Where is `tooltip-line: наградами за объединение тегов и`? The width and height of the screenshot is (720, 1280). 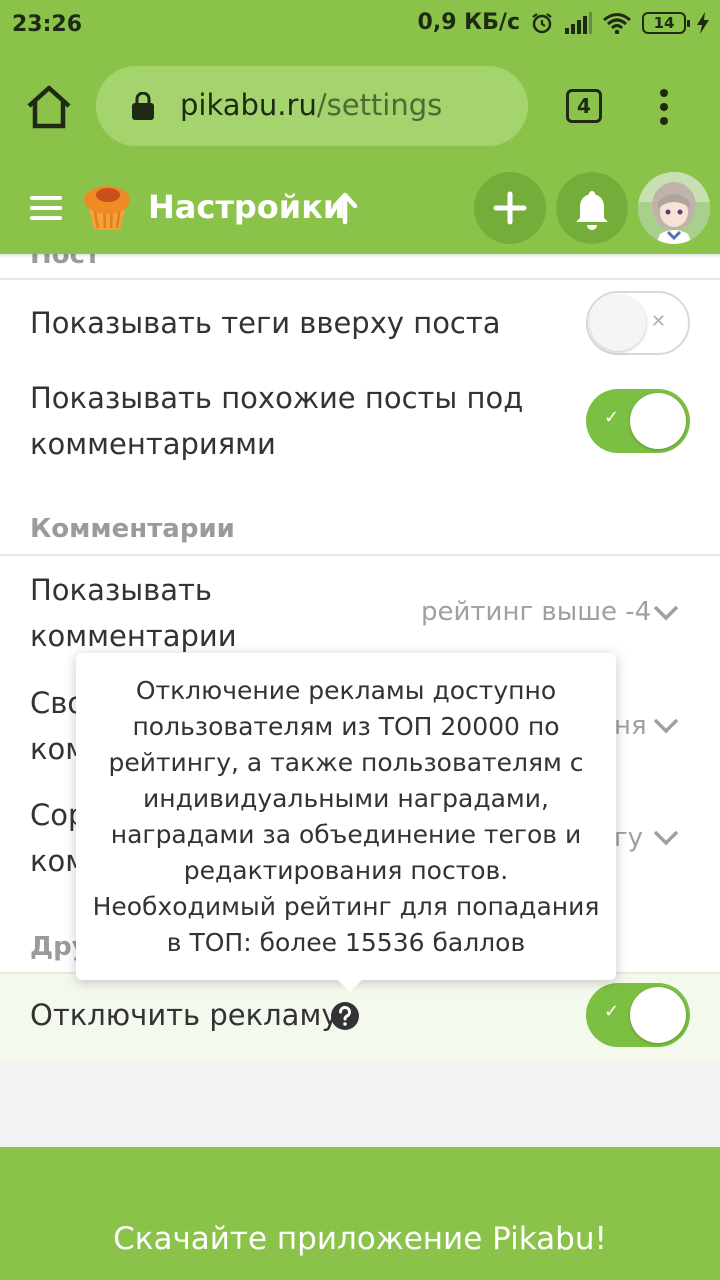
tooltip-line: наградами за объединение тегов и is located at coordinates (346, 834).